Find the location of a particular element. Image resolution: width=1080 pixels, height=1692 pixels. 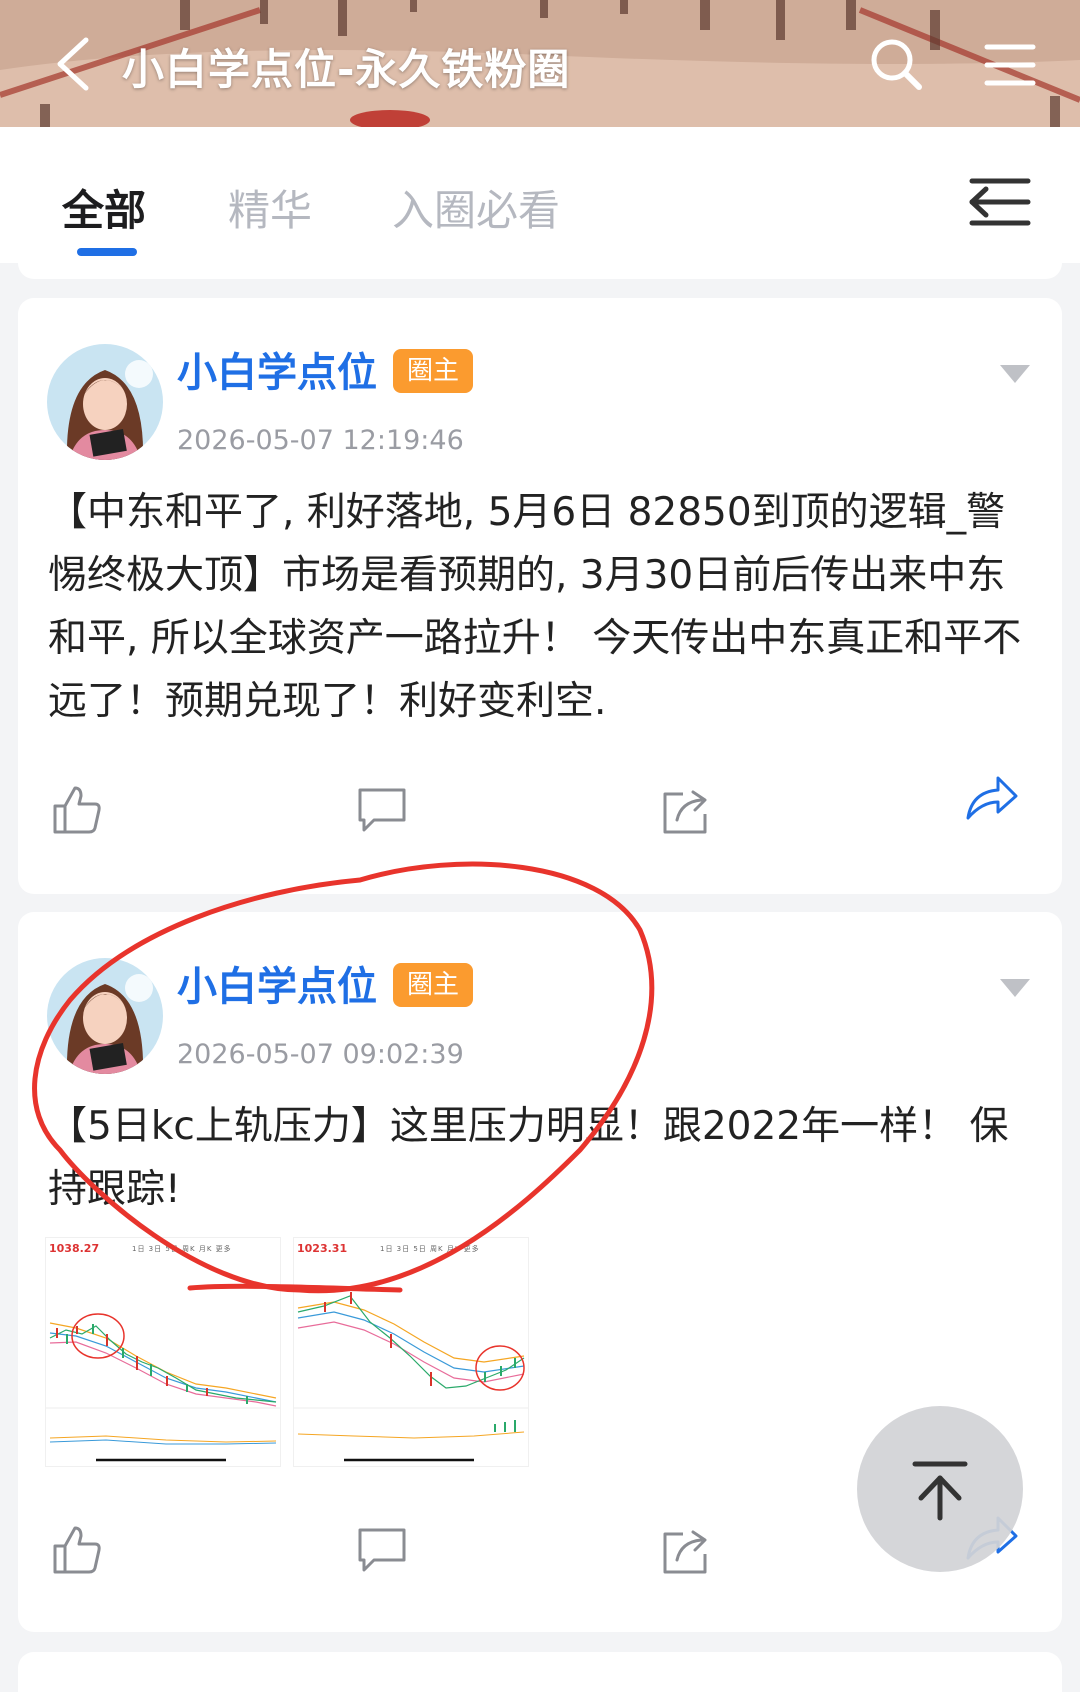

back-to-top-button is located at coordinates (940, 1489).